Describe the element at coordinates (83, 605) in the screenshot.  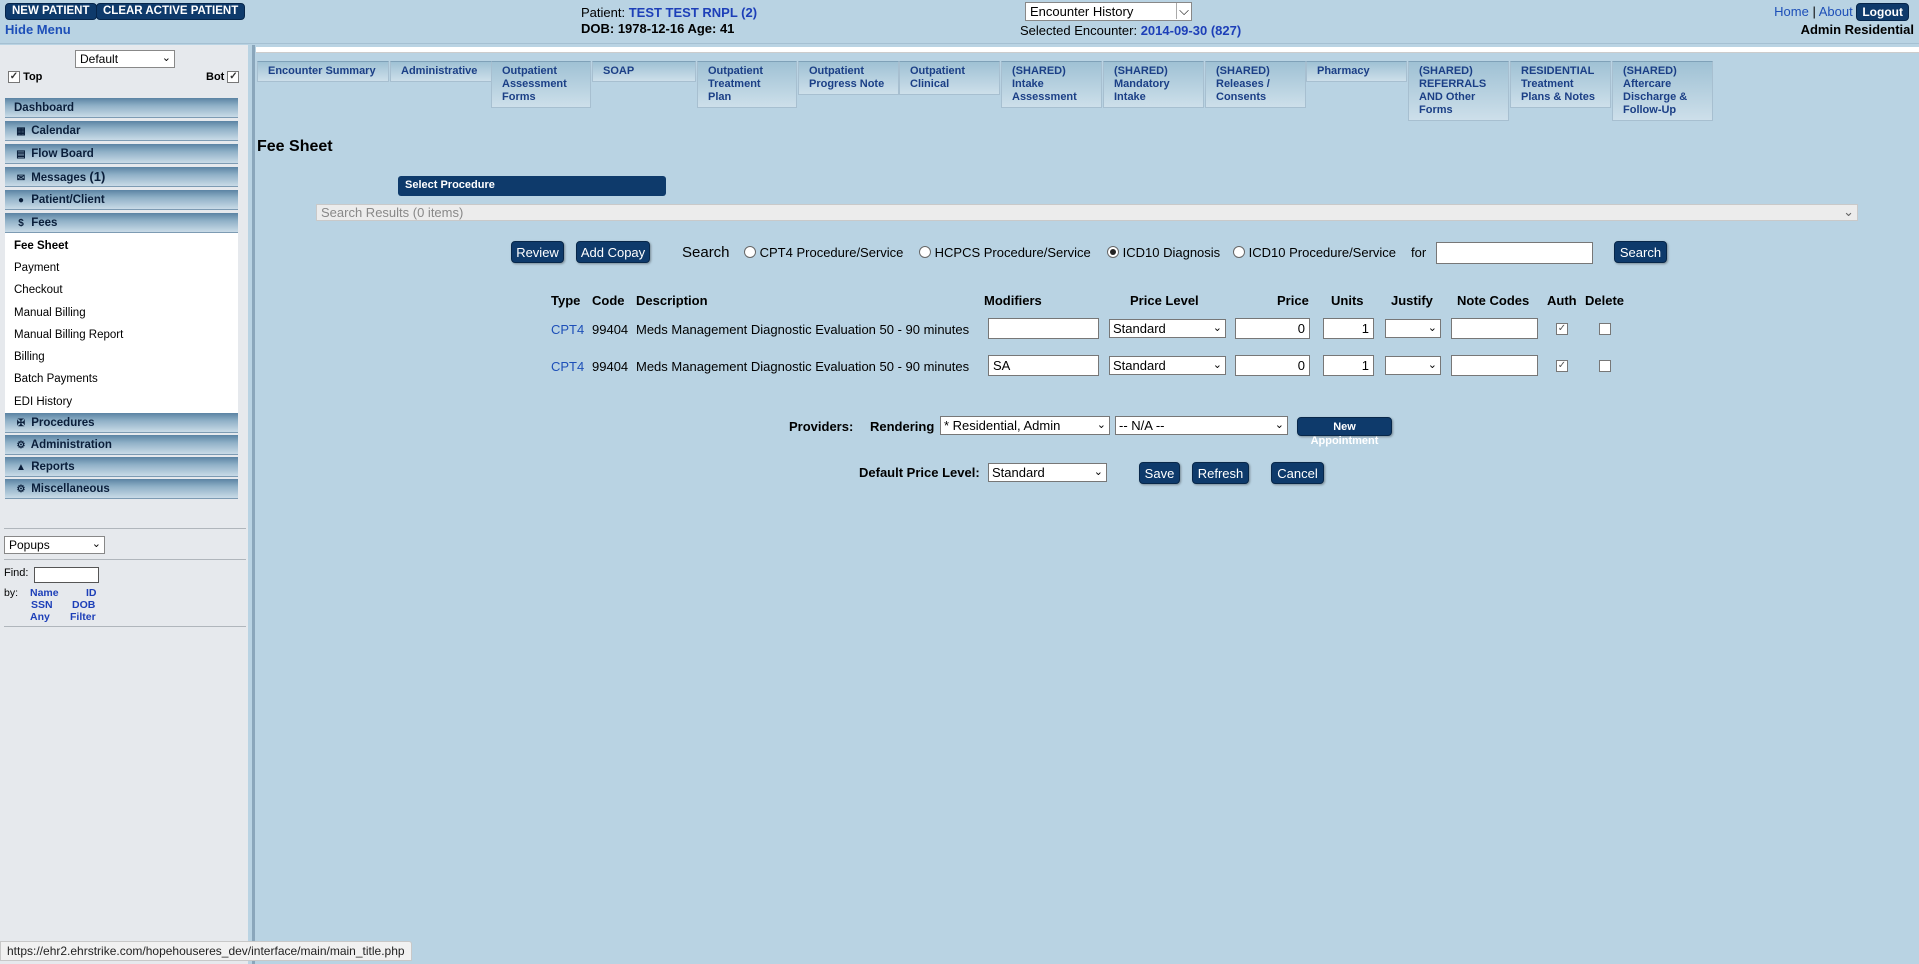
I see `find-by-dob: DOB` at that location.